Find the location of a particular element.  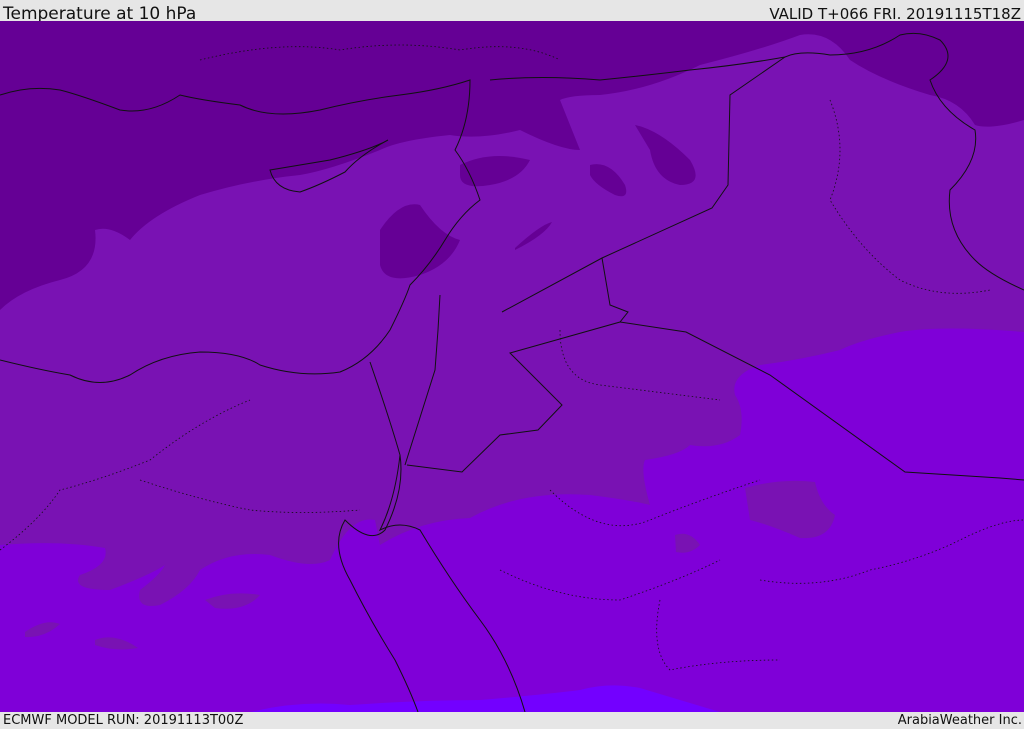

model-run: ECMWF MODEL RUN: 20191113T00Z is located at coordinates (123, 720).